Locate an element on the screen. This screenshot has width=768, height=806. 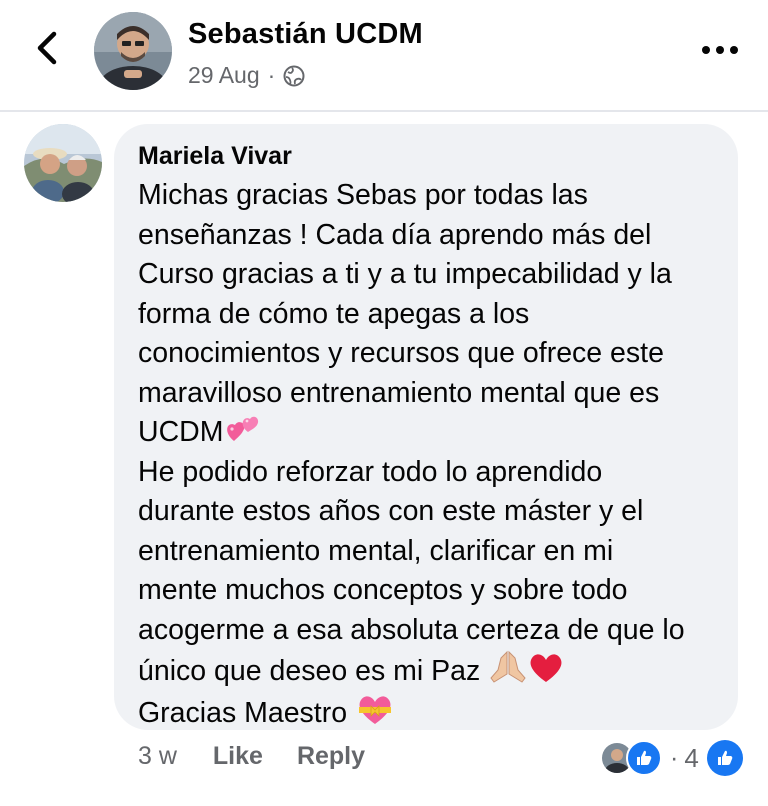
comment-line-with-emoji: Gracias Maestro is located at coordinates (438, 713).